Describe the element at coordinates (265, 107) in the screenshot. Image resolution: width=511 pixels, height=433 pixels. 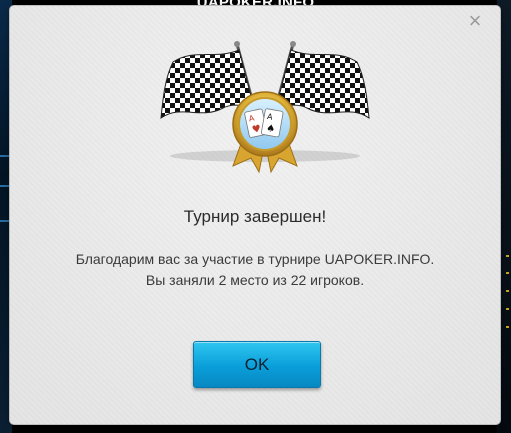
I see `checkered-flags-cards-medal-icon: A ♥ A ♠` at that location.